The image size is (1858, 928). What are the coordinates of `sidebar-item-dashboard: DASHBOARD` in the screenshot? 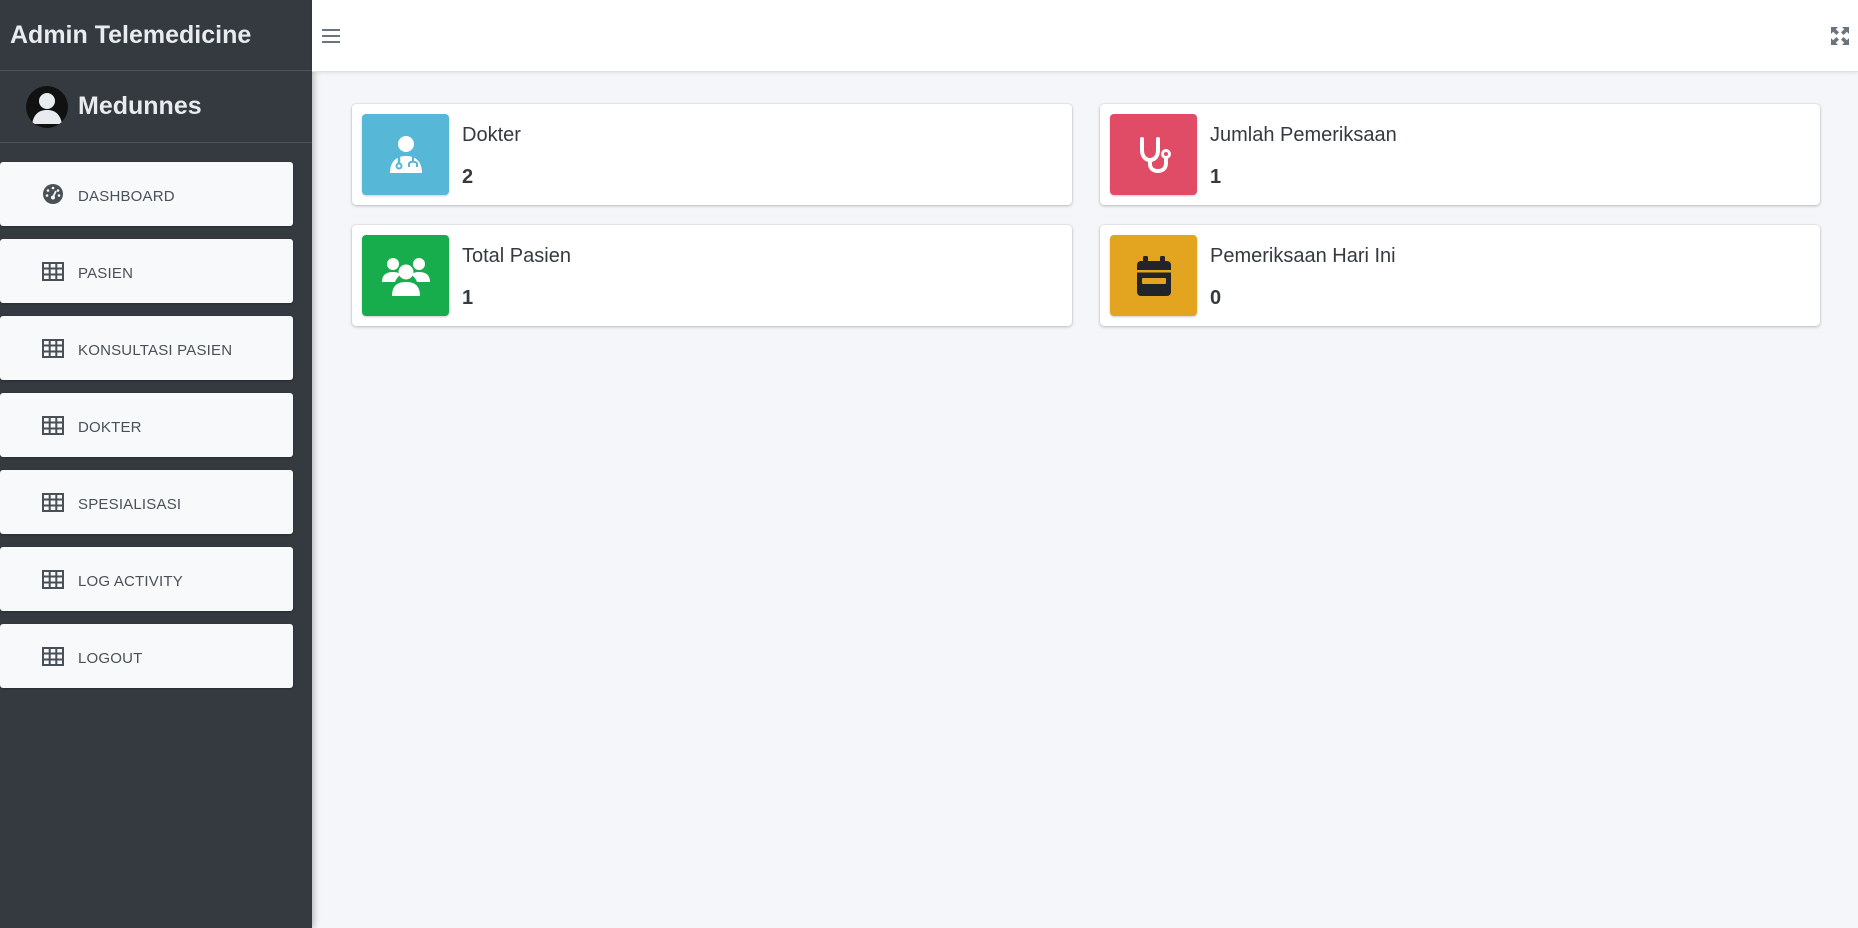 It's located at (146, 194).